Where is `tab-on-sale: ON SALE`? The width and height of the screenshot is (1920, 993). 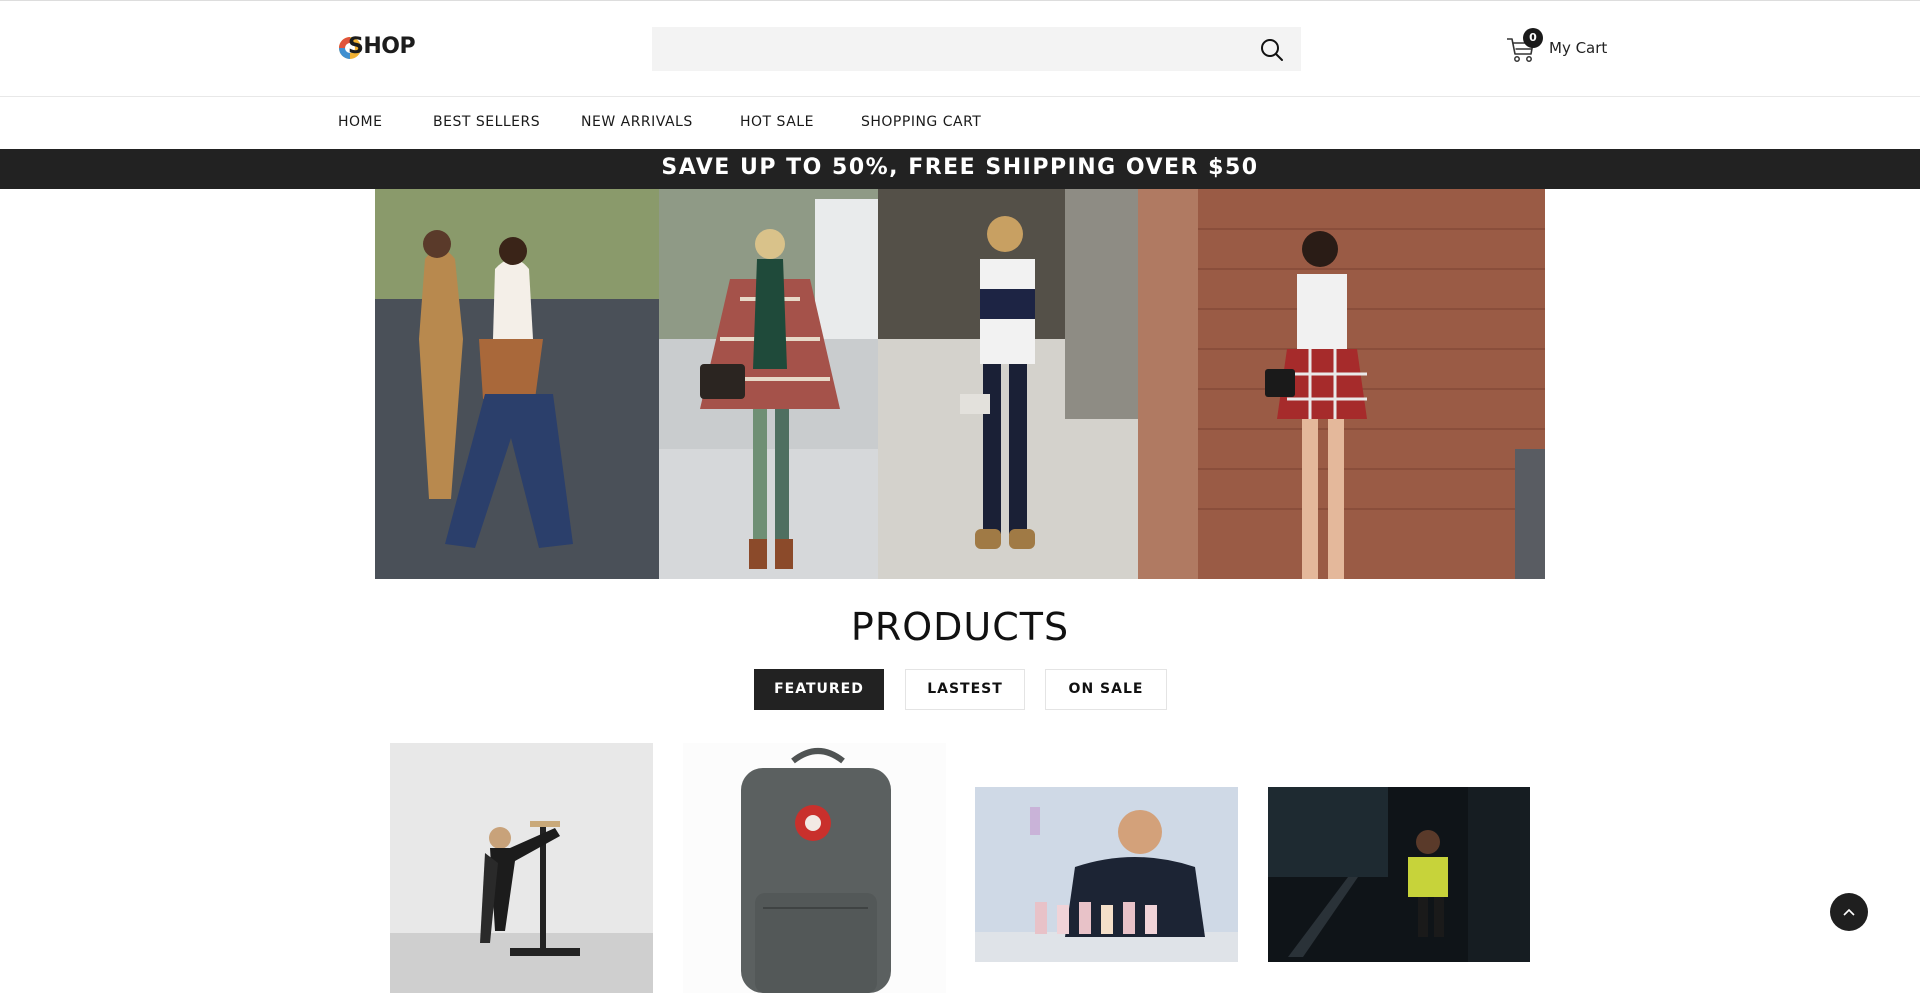 tab-on-sale: ON SALE is located at coordinates (1106, 689).